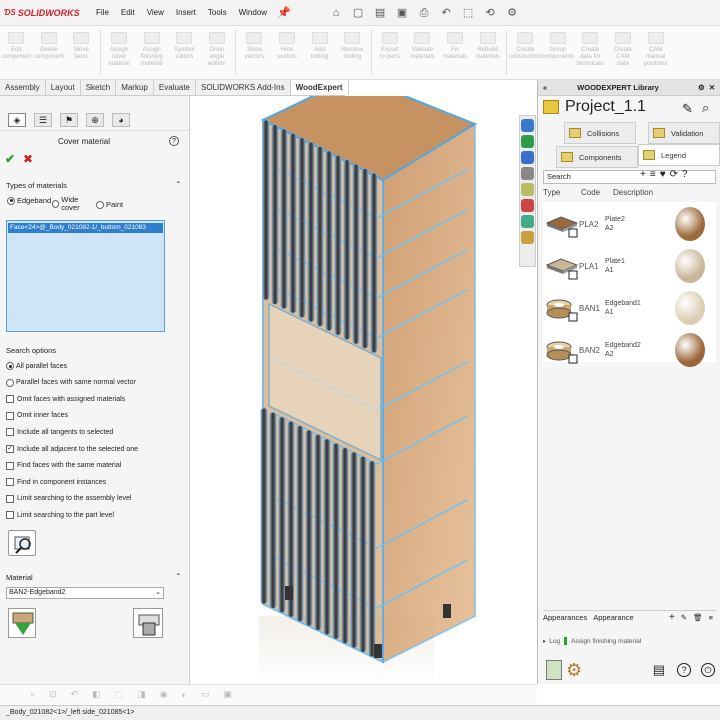  I want to click on open-folder-icon: ▤, so click(380, 13).